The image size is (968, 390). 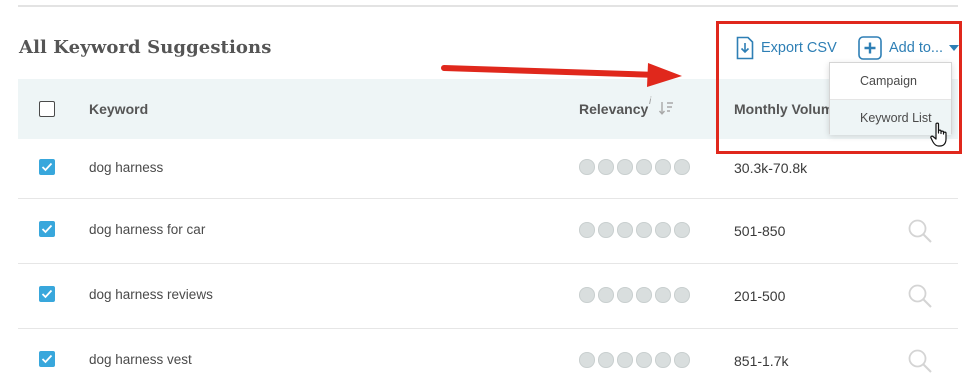 What do you see at coordinates (771, 168) in the screenshot?
I see `volume-cell: 30.3k-70.8k` at bounding box center [771, 168].